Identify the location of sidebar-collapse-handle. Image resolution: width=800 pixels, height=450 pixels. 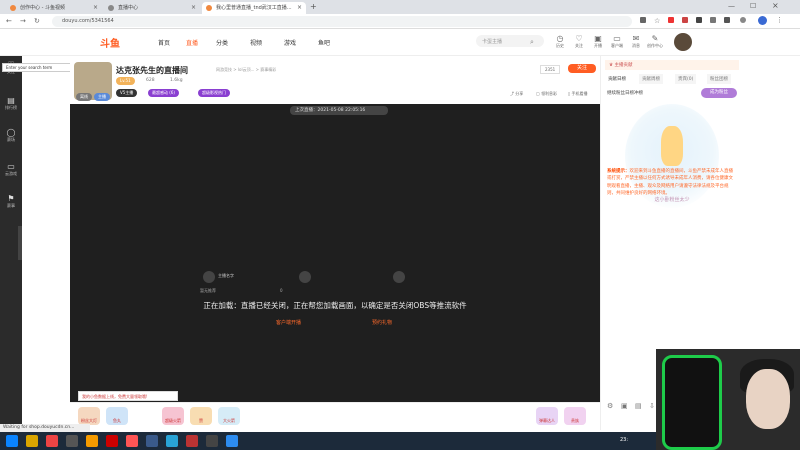
(20, 243).